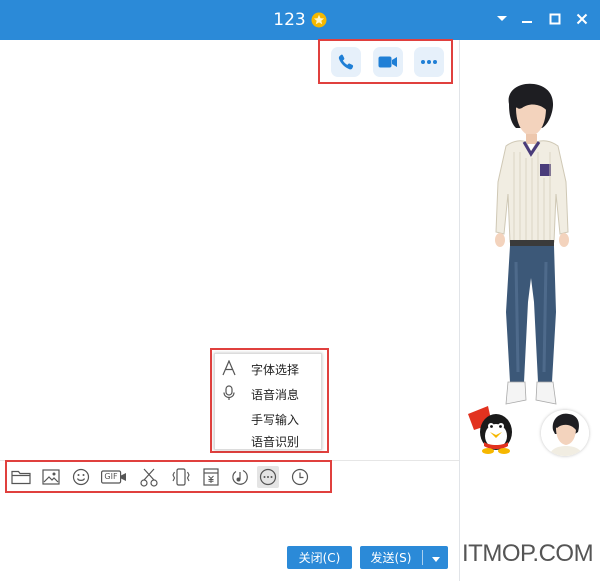 This screenshot has width=600, height=581. I want to click on emoji-button, so click(81, 477).